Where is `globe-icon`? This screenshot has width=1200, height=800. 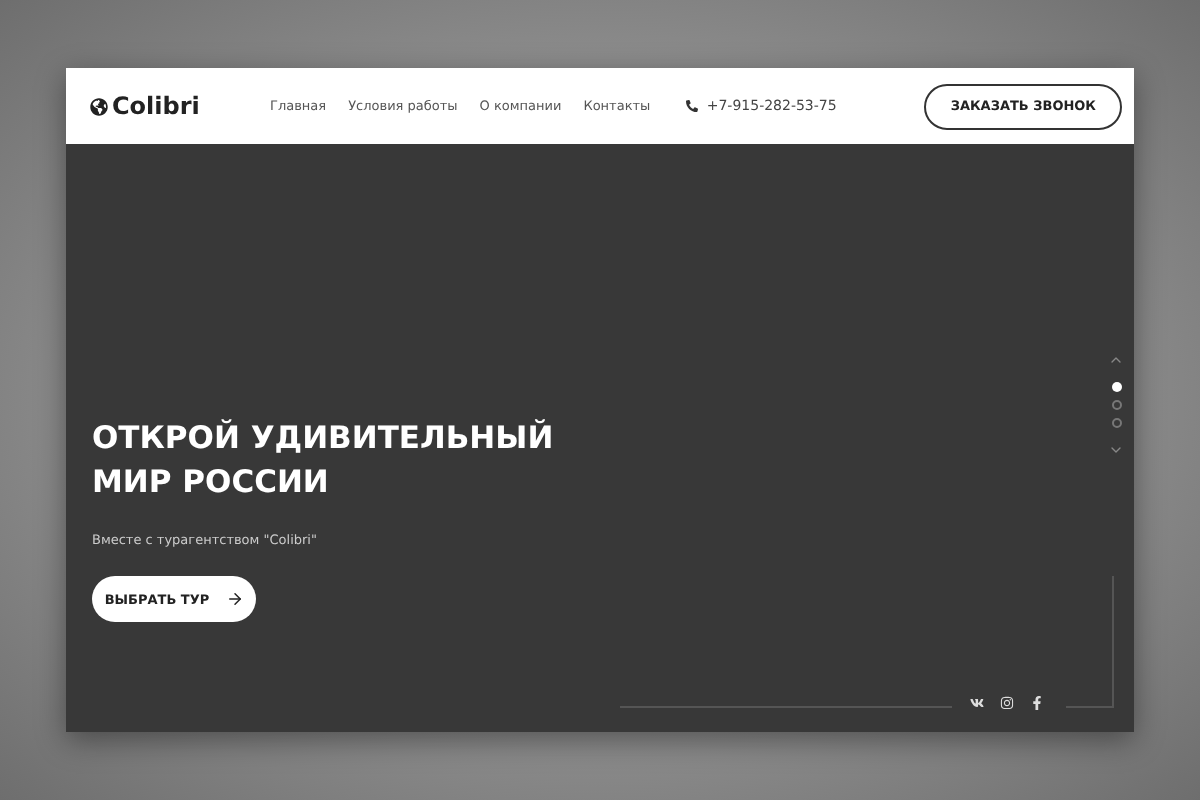
globe-icon is located at coordinates (99, 106).